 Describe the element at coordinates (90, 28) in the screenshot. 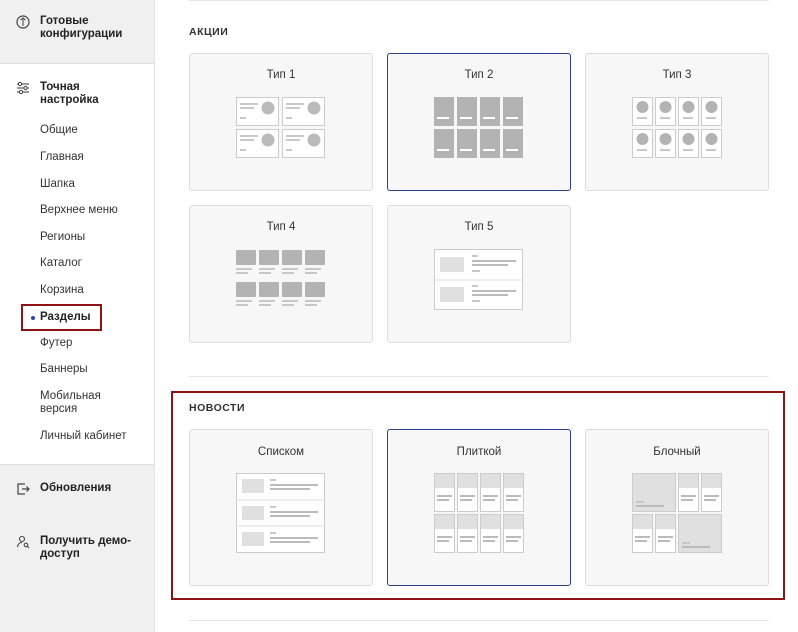

I see `ready-configs-label: Готовые конфигурации` at that location.